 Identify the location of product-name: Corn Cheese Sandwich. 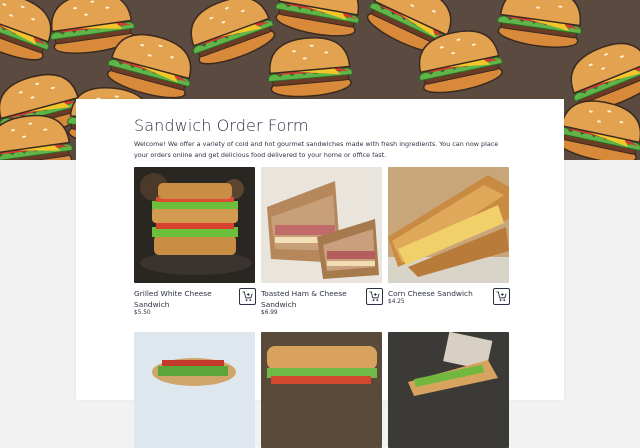
(430, 293).